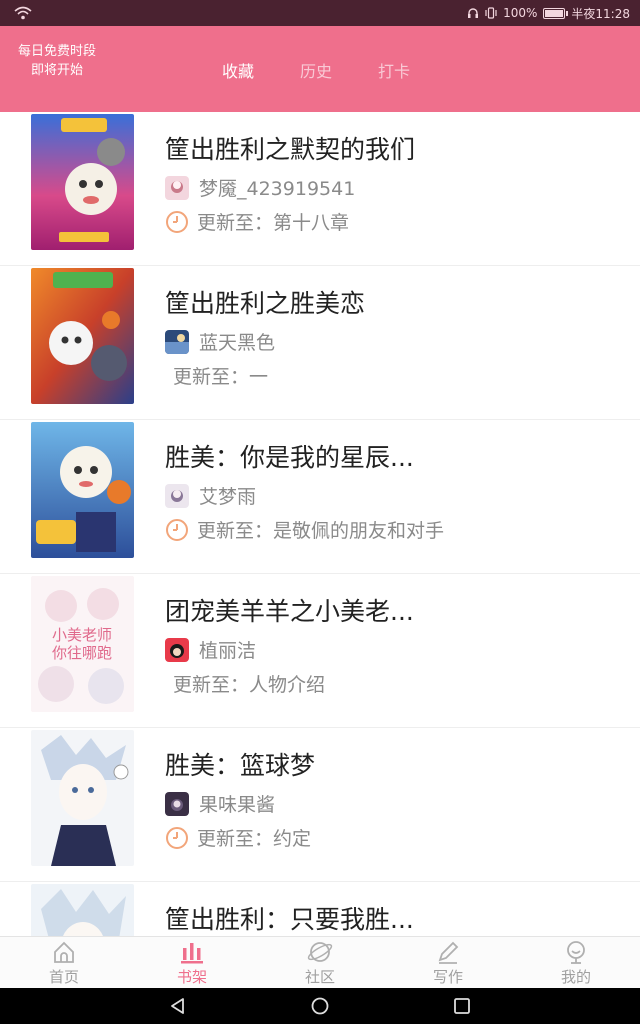  I want to click on status-left, so click(23, 13).